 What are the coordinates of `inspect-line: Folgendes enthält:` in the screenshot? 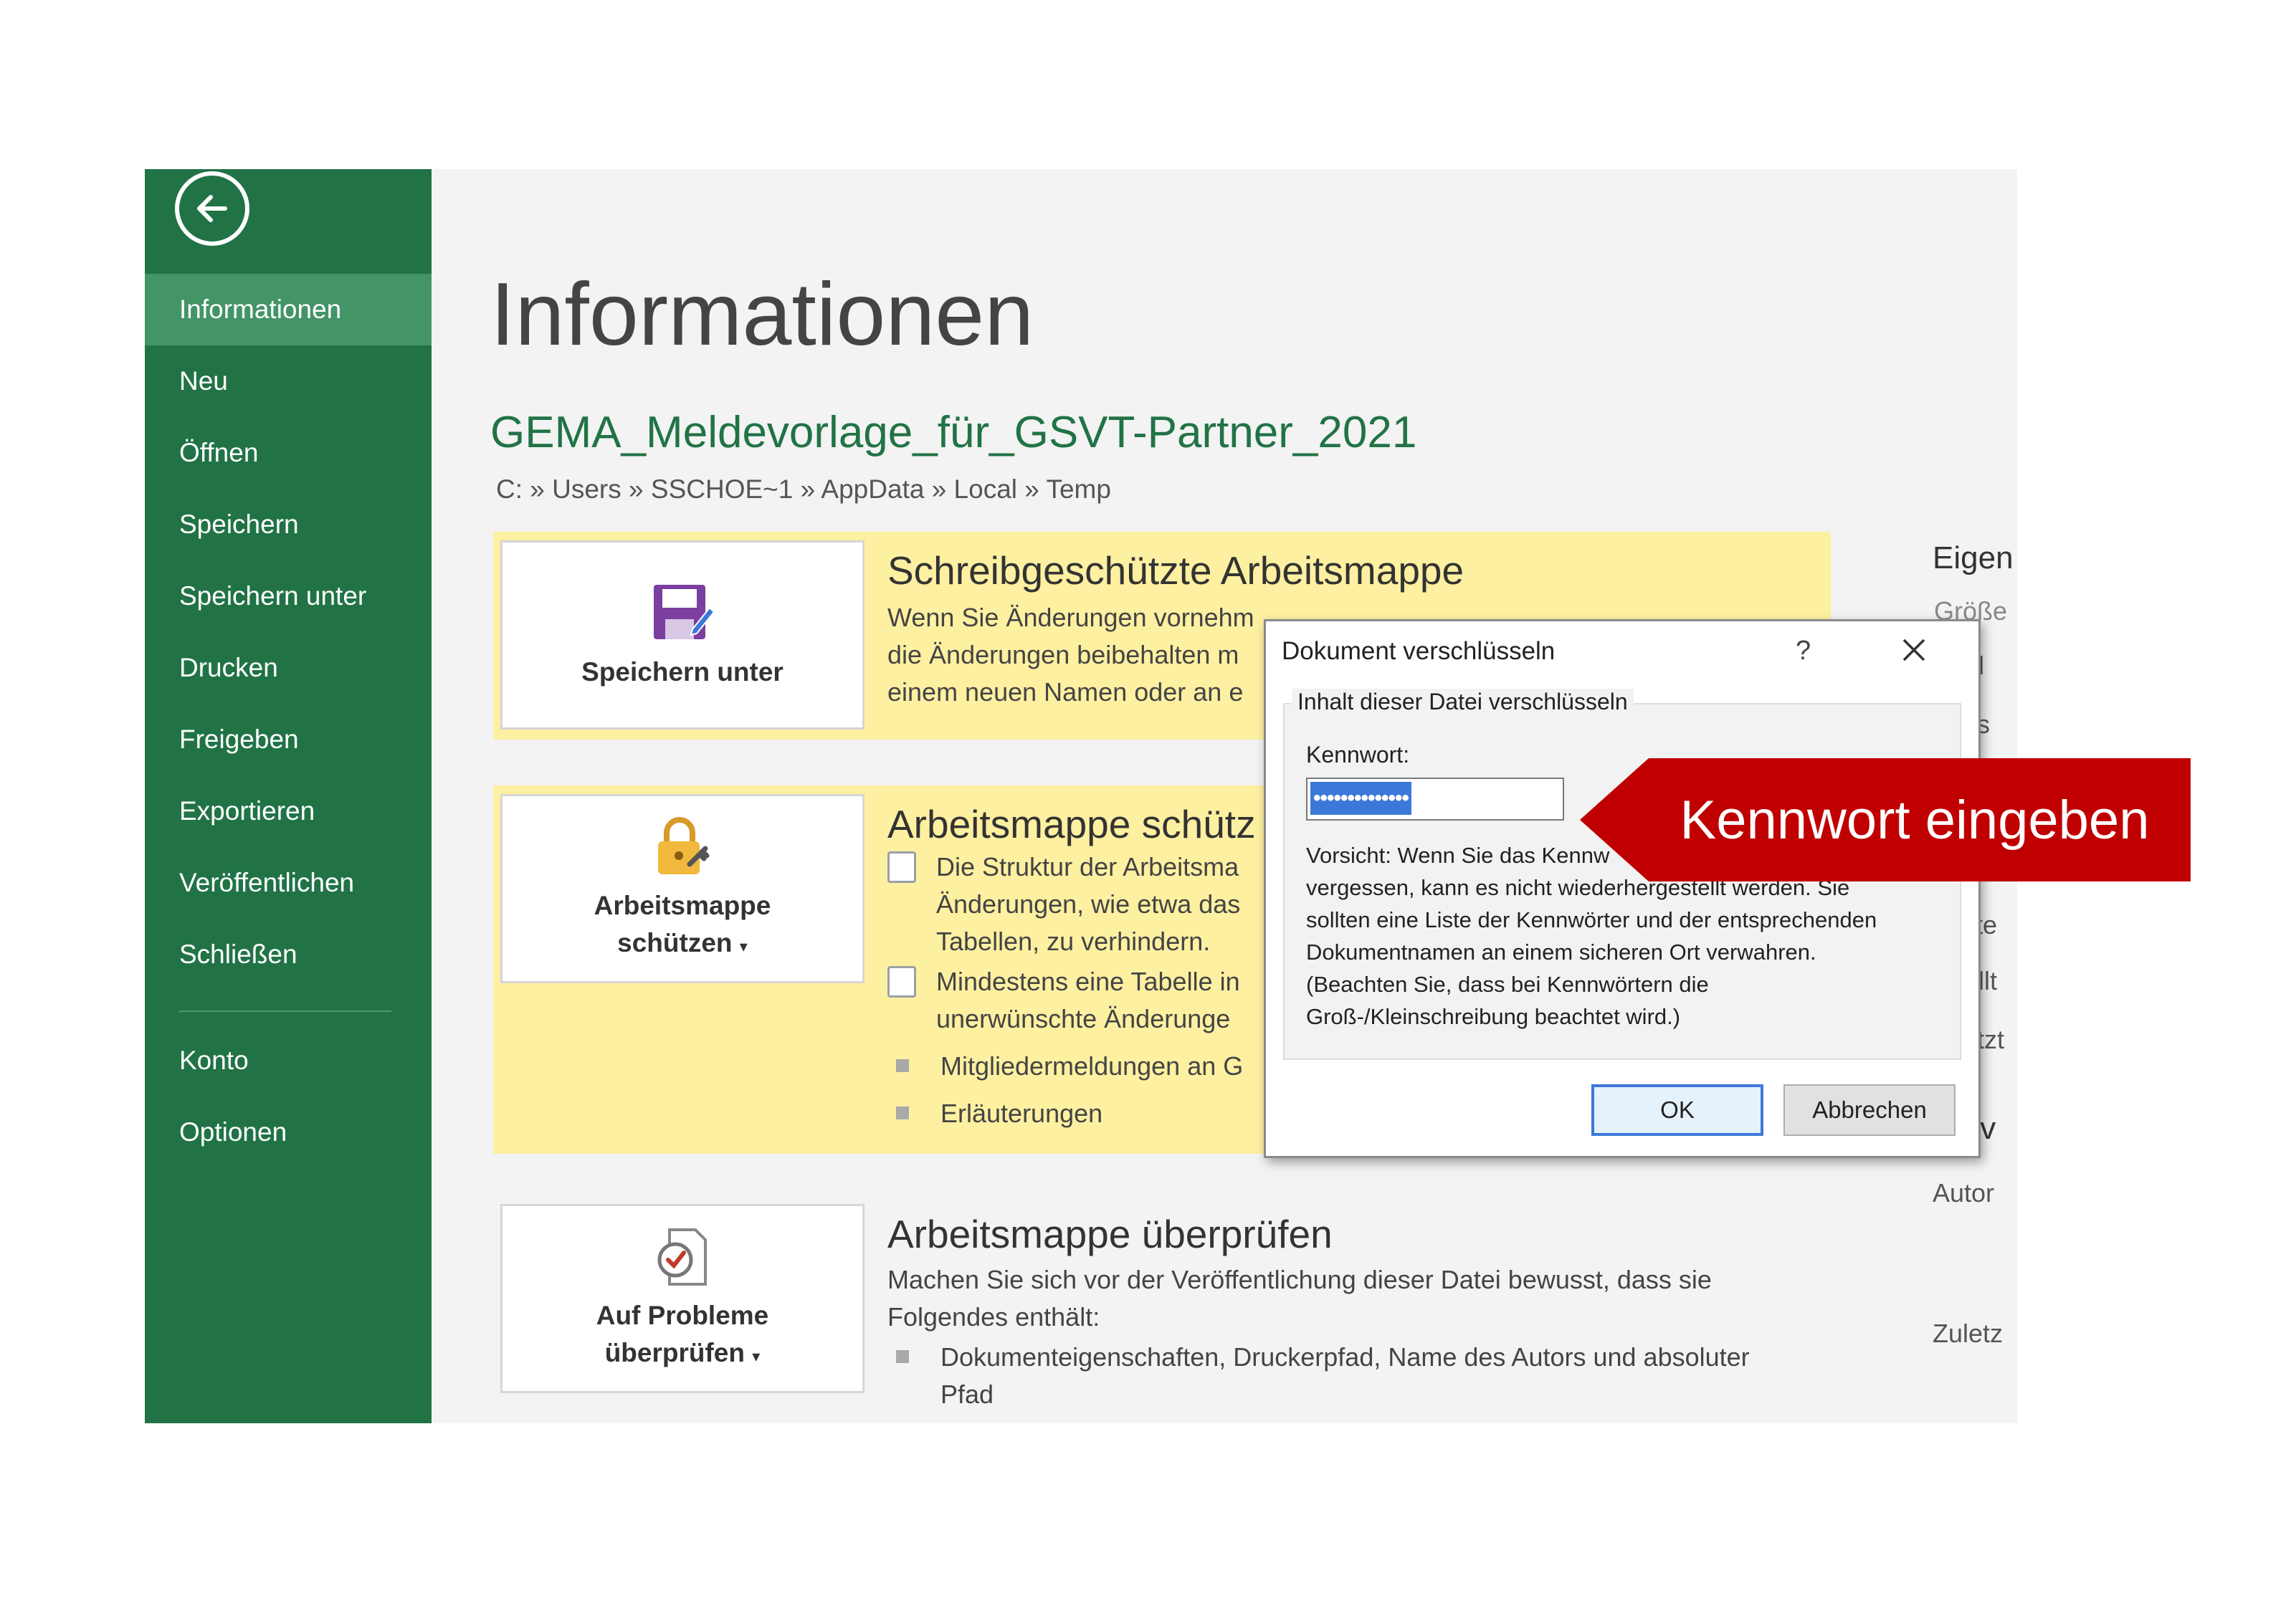 It's located at (993, 1317).